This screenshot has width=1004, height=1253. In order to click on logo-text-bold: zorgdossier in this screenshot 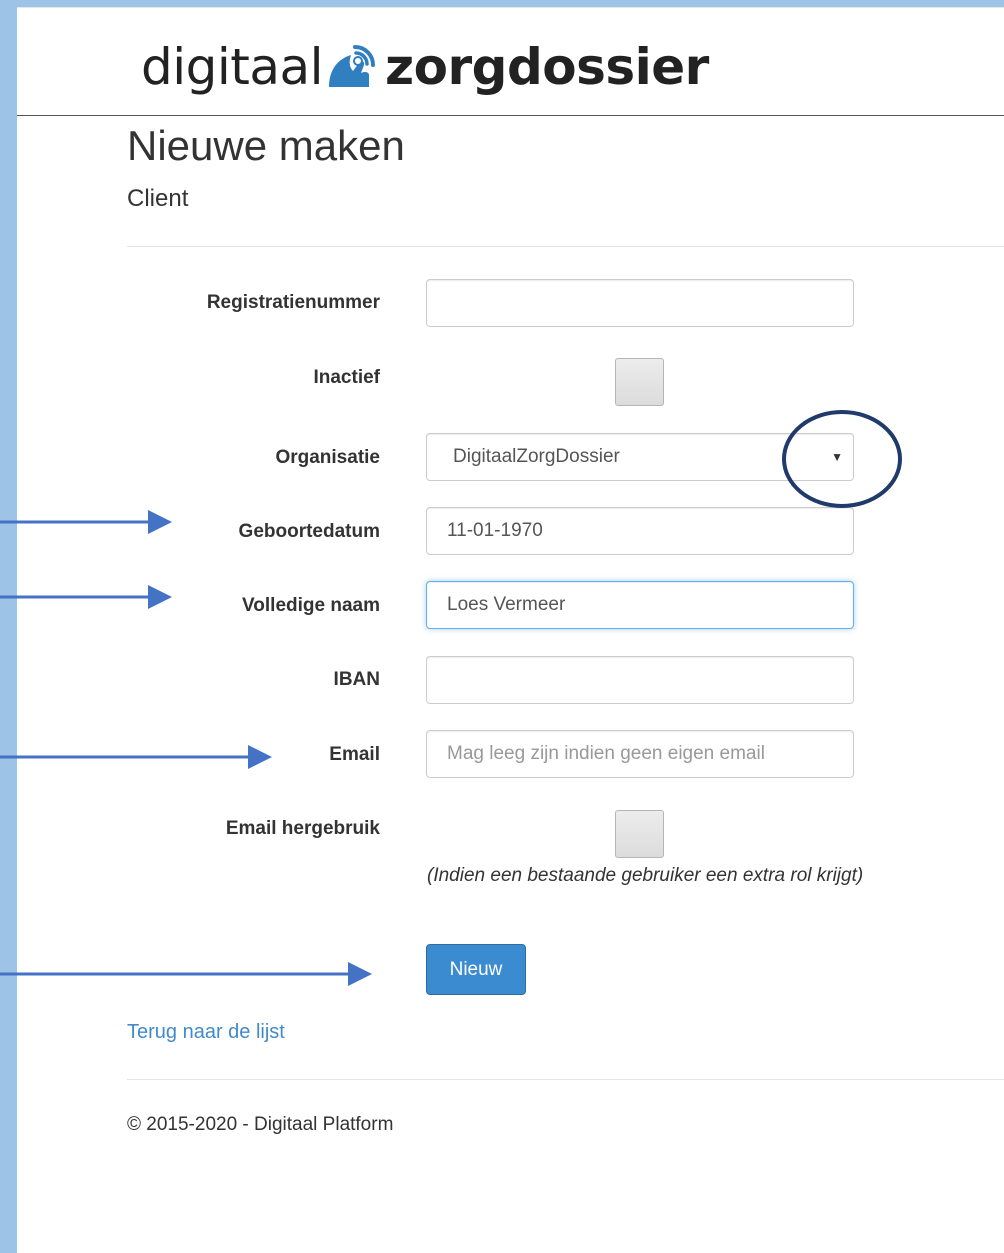, I will do `click(547, 67)`.